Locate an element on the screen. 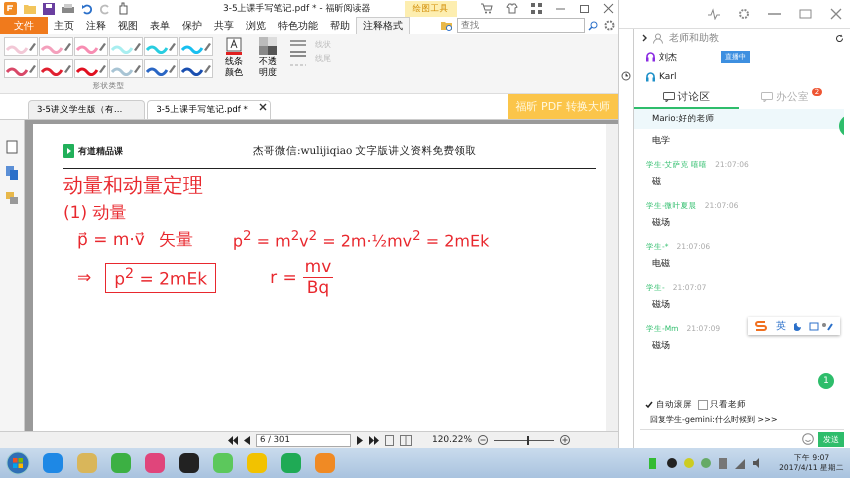 This screenshot has width=850, height=478. message-text: 磁 is located at coordinates (656, 182).